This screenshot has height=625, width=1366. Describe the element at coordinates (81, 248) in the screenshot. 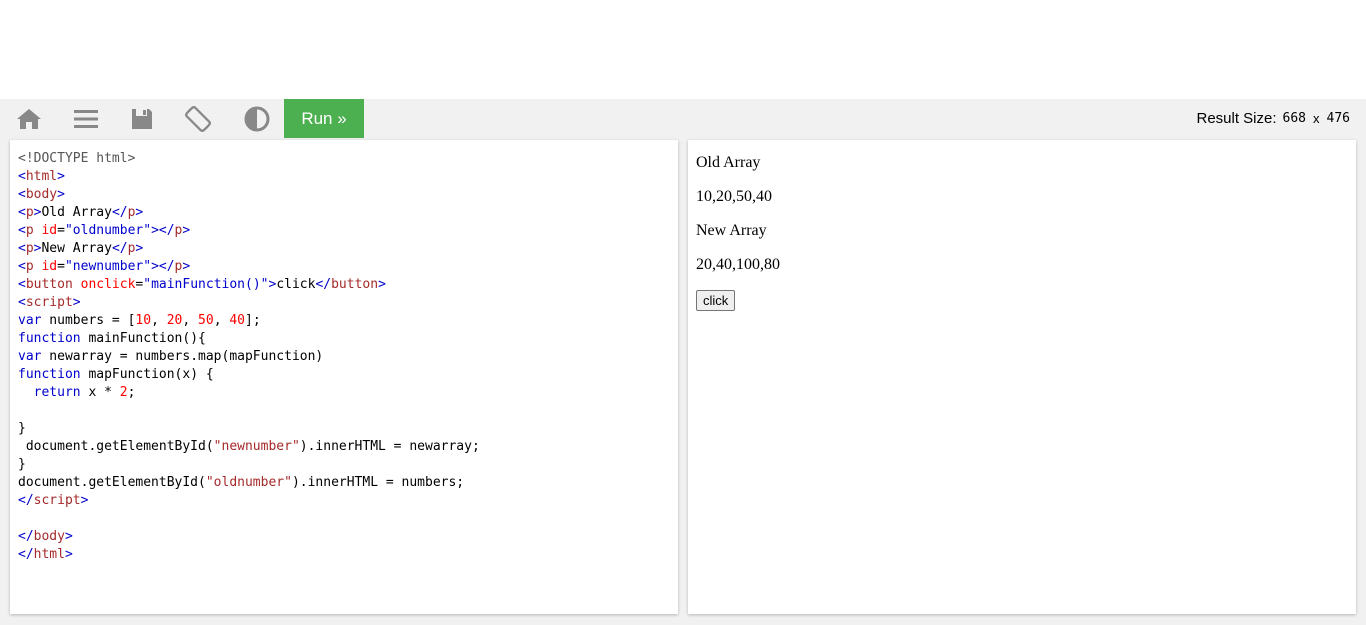

I see `code-line: <p>New Array</p>` at that location.